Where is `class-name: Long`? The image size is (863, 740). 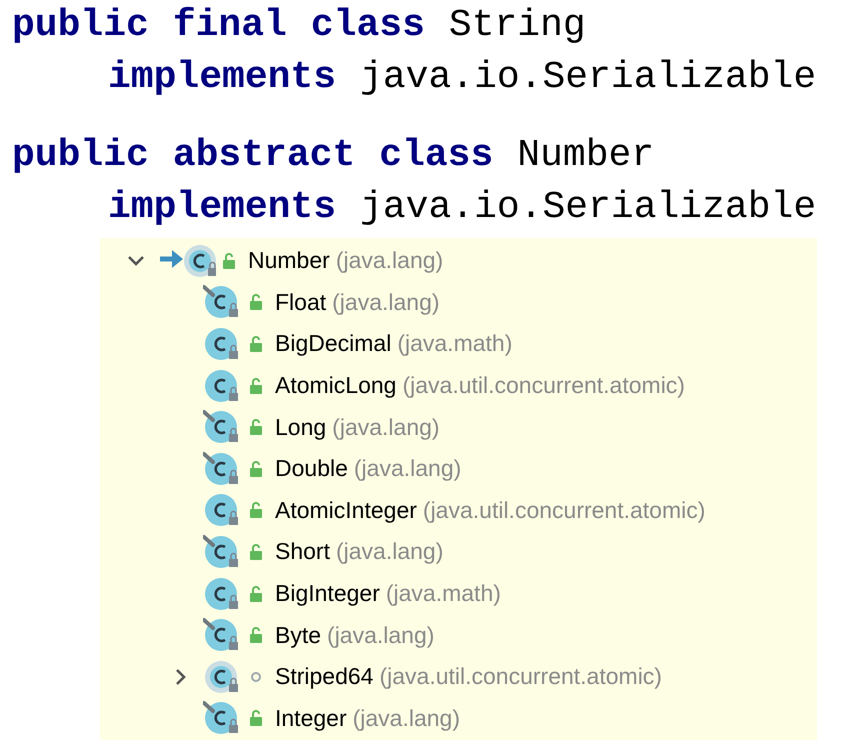
class-name: Long is located at coordinates (300, 427).